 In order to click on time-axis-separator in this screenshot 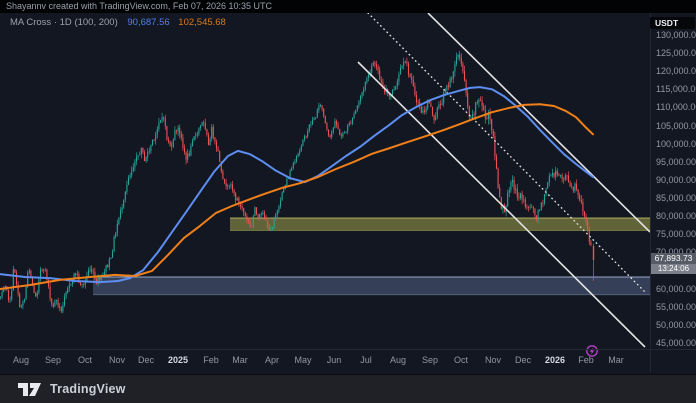, I will do `click(348, 349)`.